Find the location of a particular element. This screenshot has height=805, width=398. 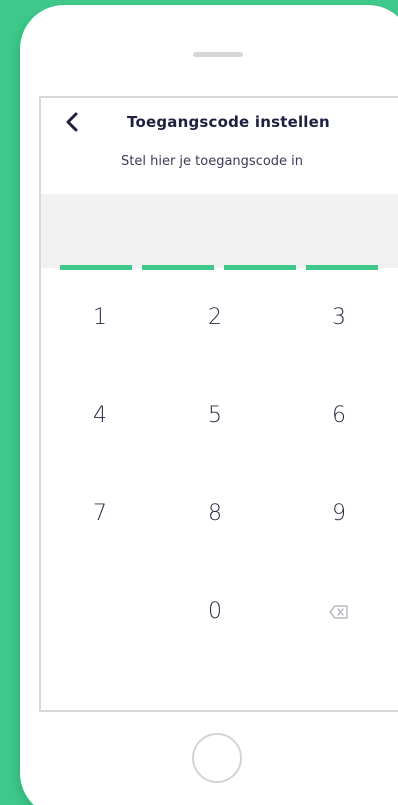

speaker-grille is located at coordinates (218, 54).